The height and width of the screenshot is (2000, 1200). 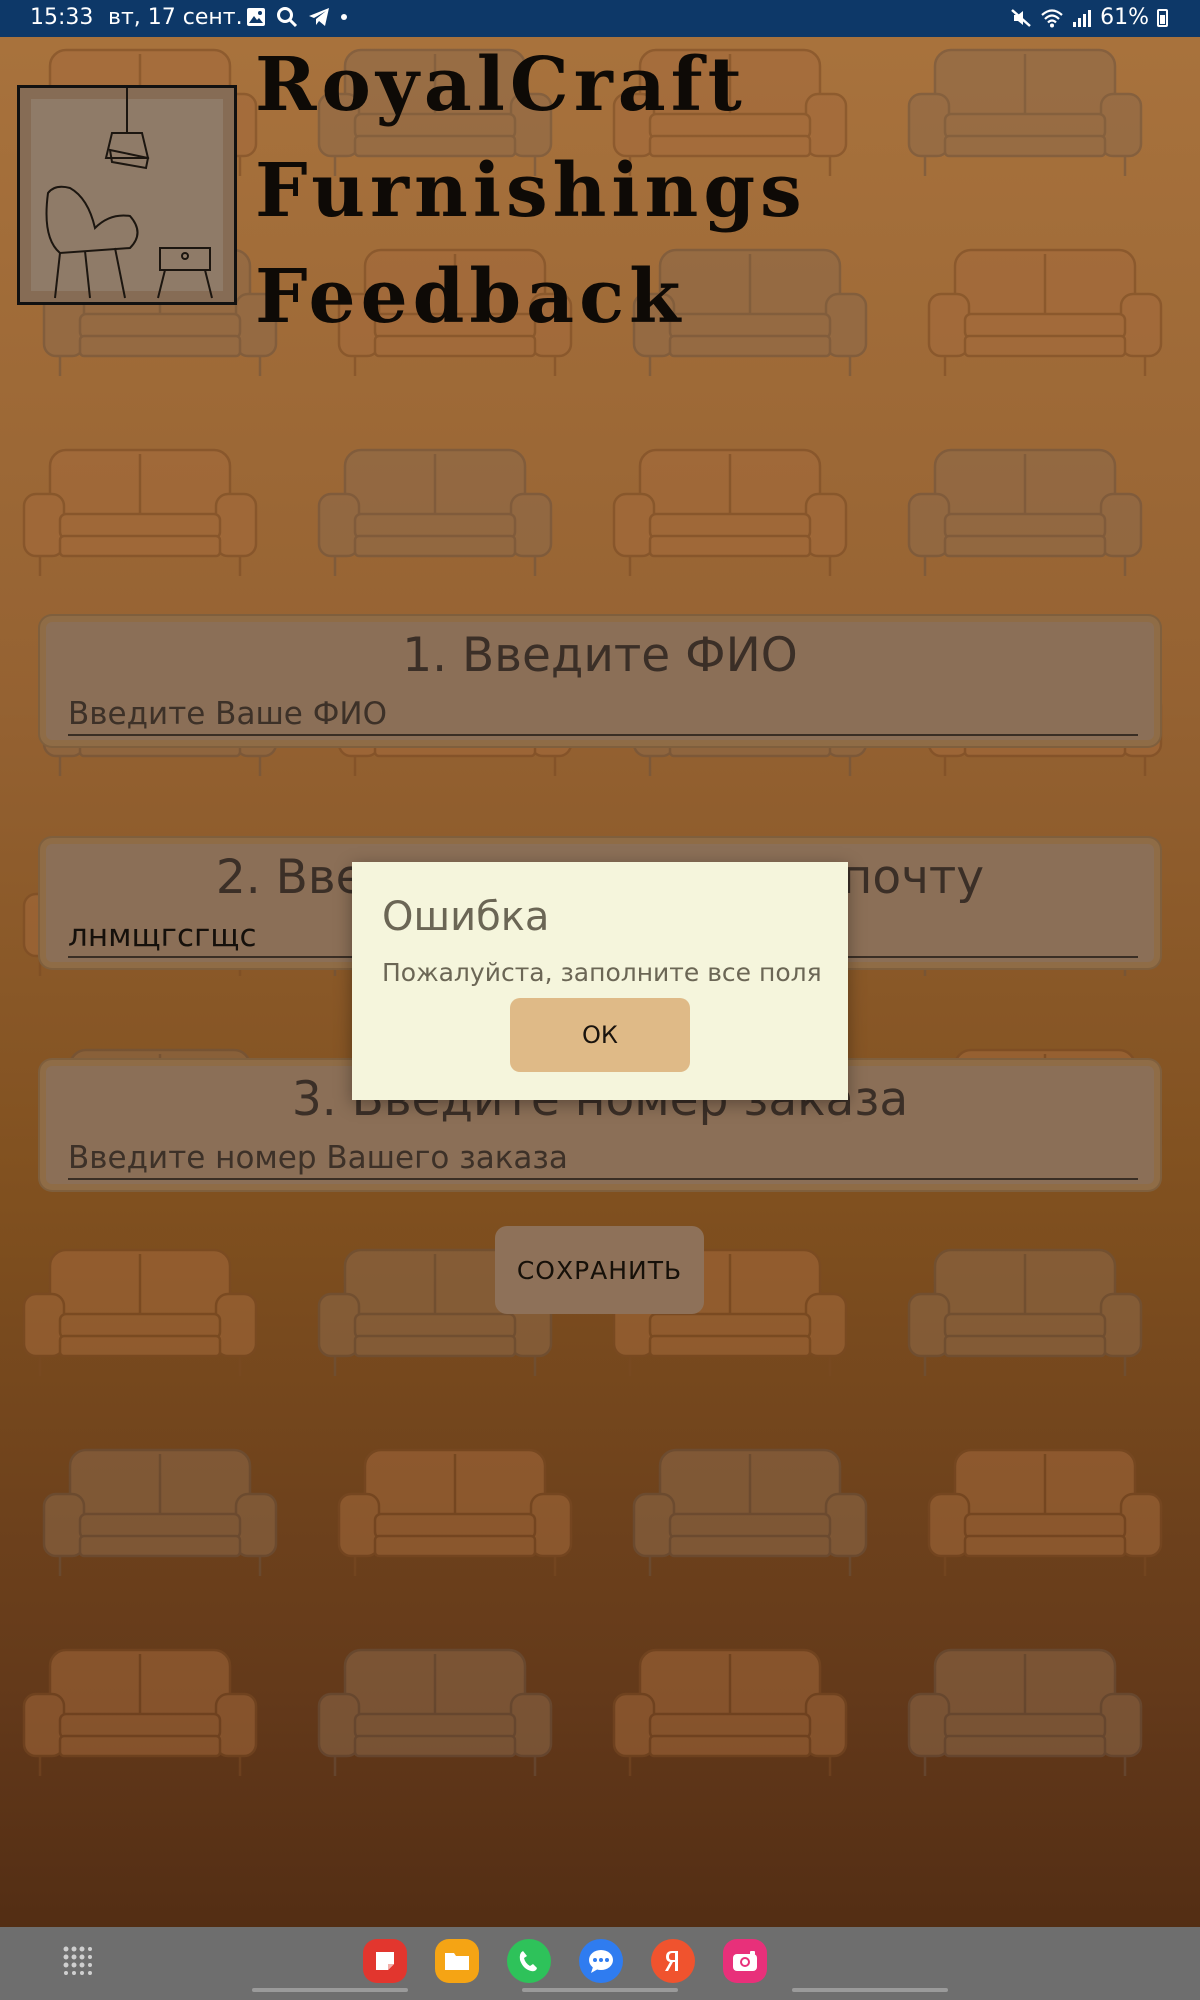 I want to click on apps-grid-icon, so click(x=77, y=1960).